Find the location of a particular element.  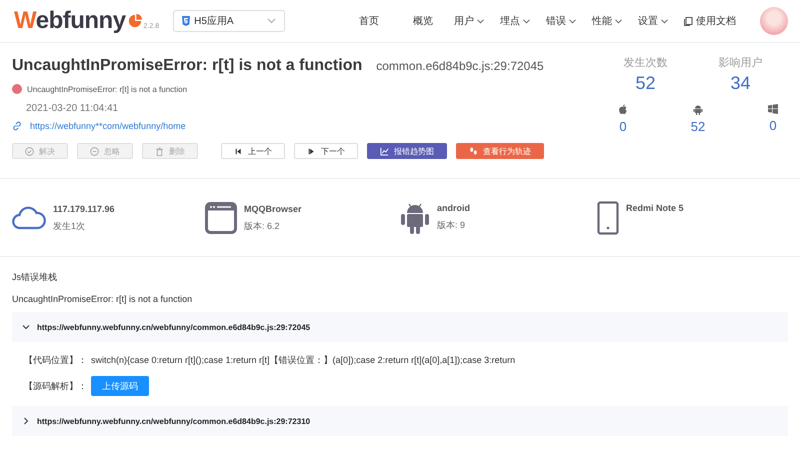

field-label: 【源码解析】： is located at coordinates (55, 386).